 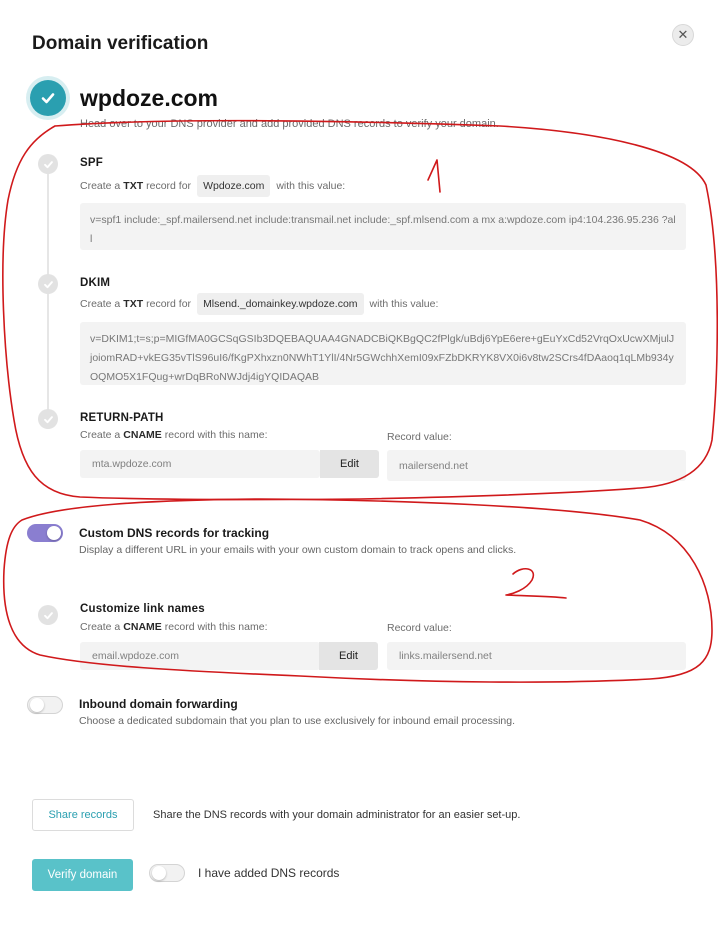 What do you see at coordinates (434, 176) in the screenshot?
I see `annotation-1-stroke` at bounding box center [434, 176].